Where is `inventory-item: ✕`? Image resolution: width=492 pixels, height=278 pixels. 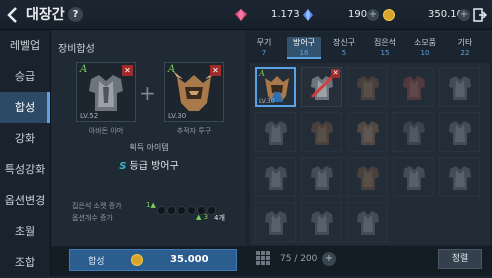
inventory-item: ✕ is located at coordinates (321, 87).